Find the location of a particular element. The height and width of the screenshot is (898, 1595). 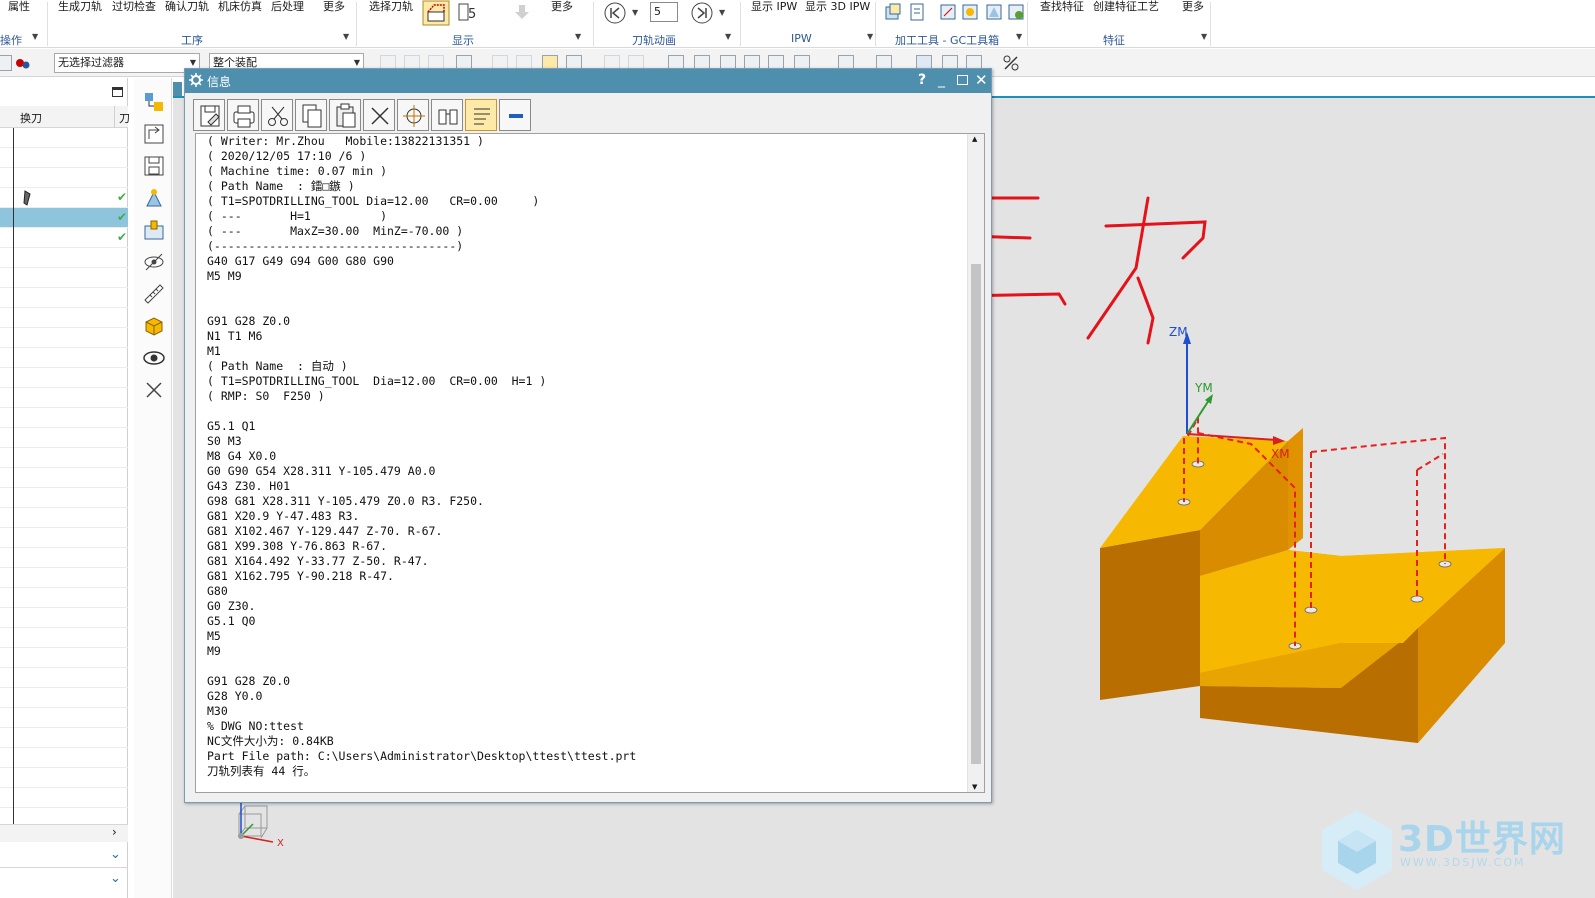

operation-navigator-icon is located at coordinates (154, 102).